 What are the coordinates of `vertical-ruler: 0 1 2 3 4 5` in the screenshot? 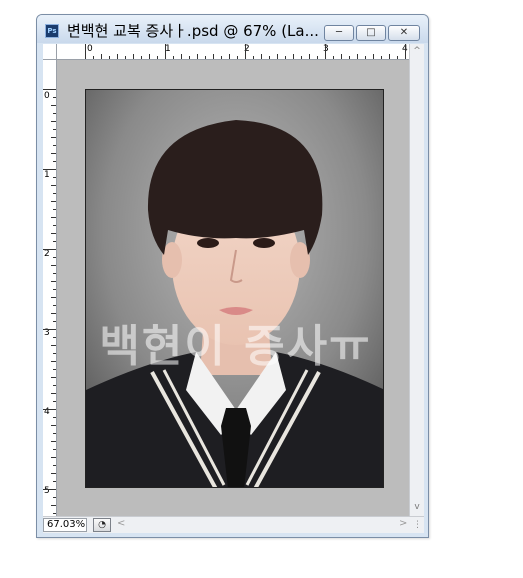 It's located at (50, 288).